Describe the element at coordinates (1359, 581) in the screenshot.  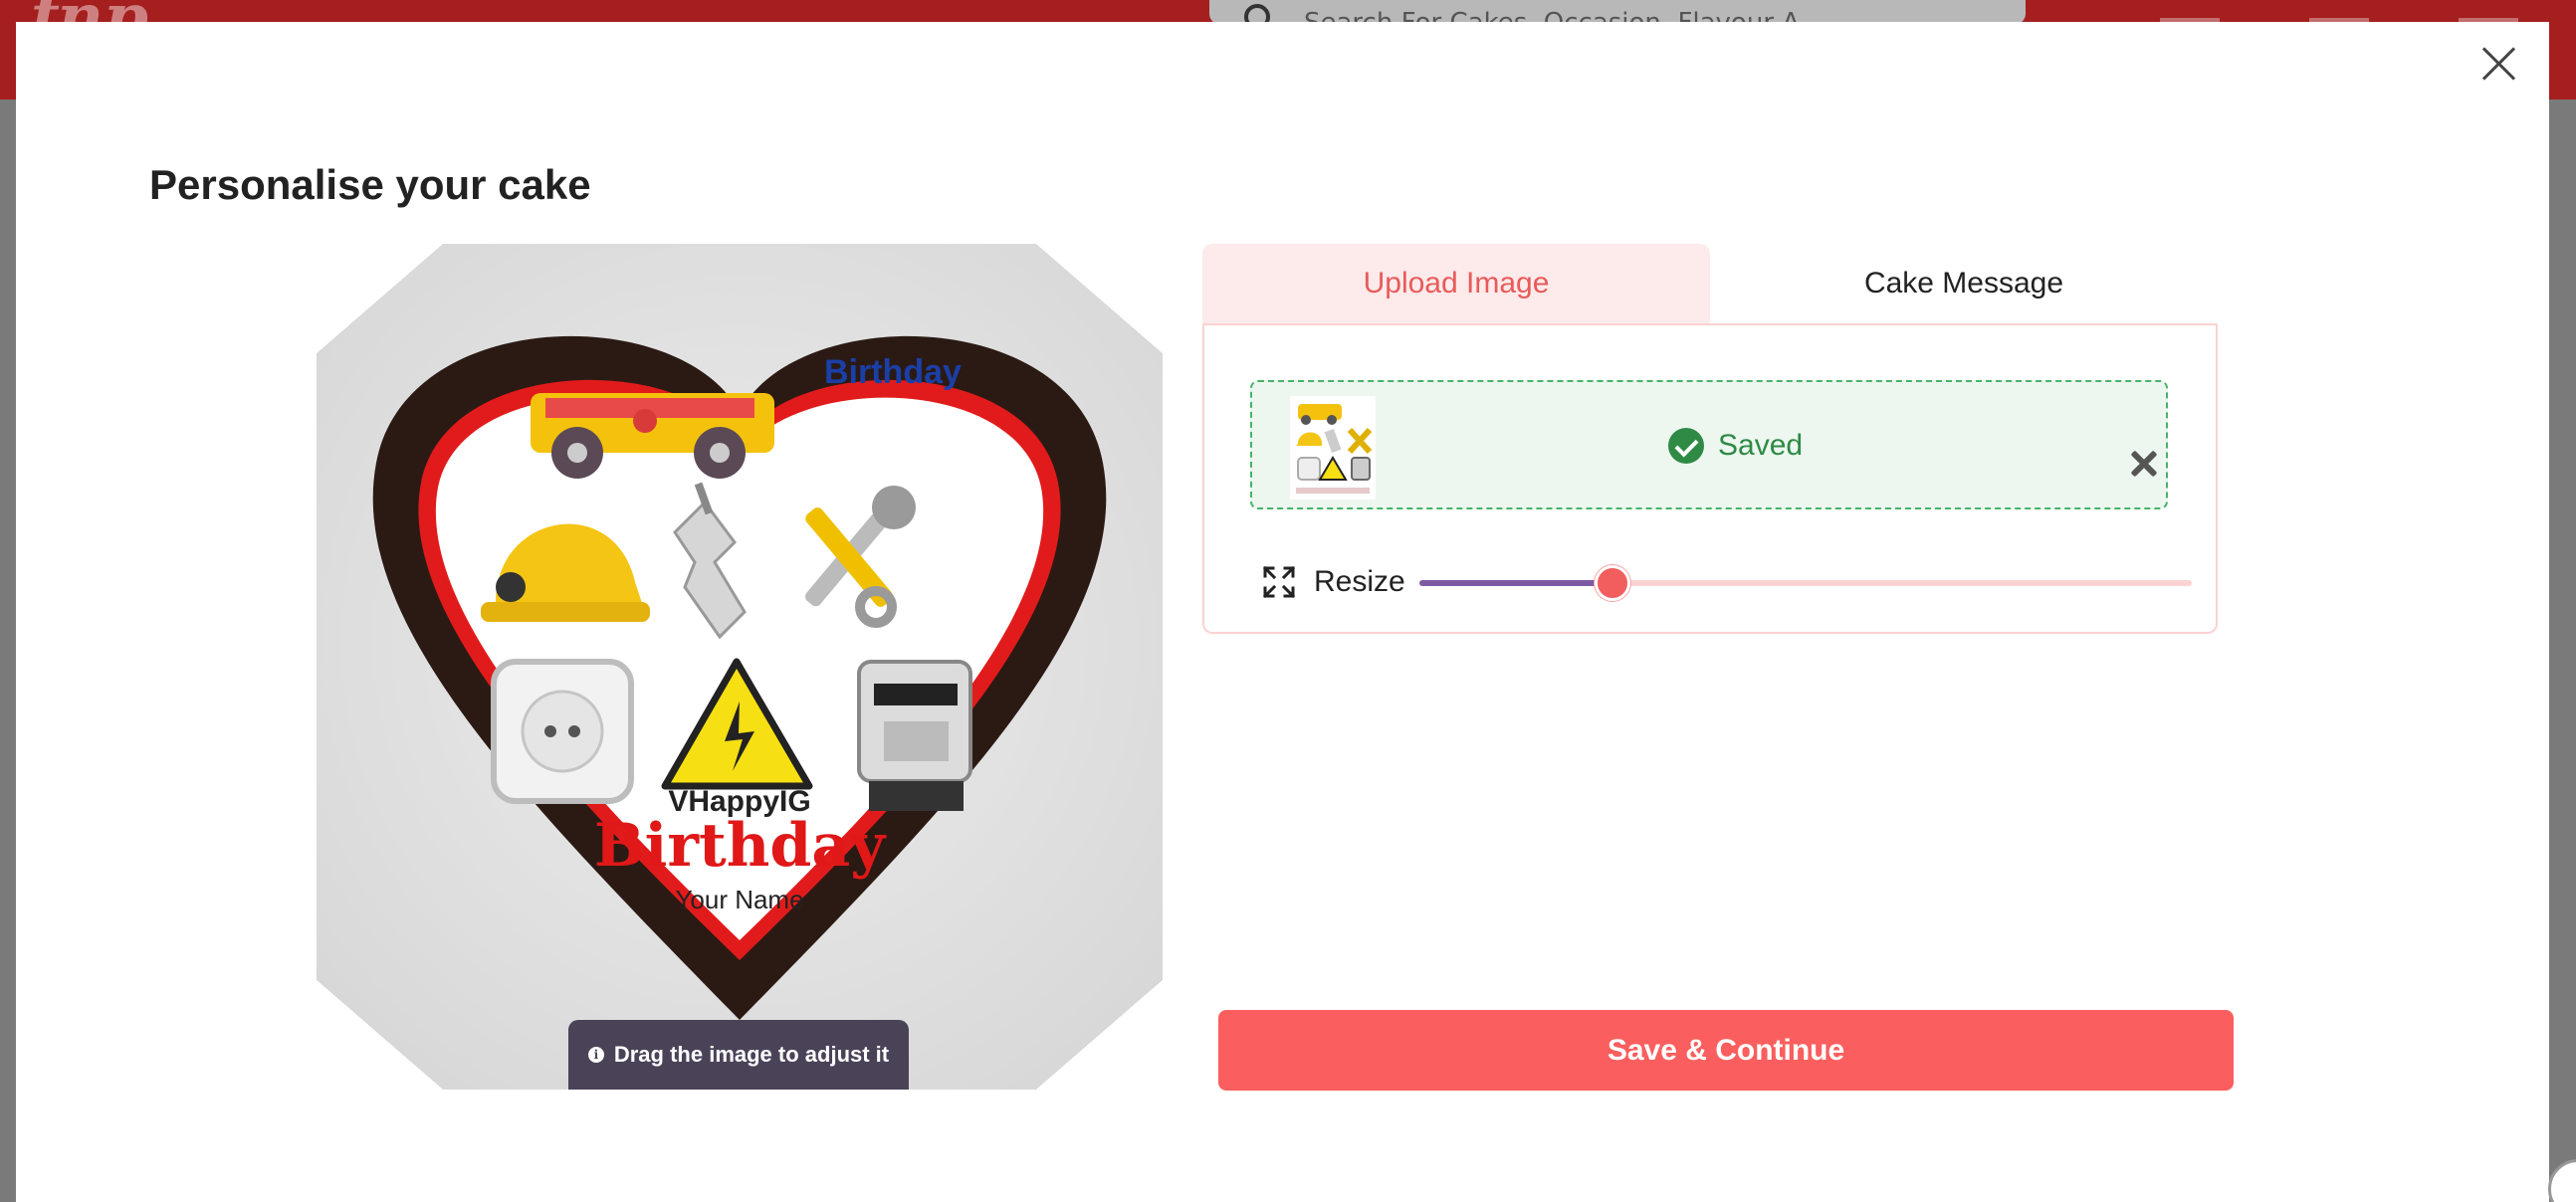
I see `resize-label: Resize` at that location.